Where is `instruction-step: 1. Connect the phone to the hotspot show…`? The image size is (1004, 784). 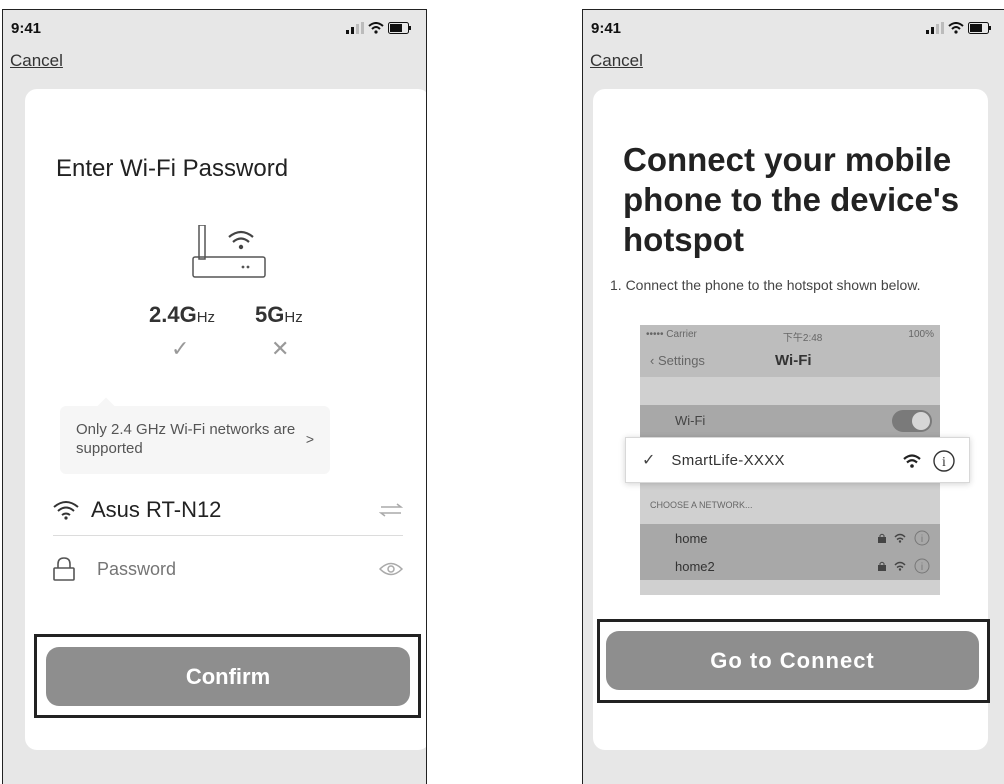 instruction-step: 1. Connect the phone to the hotspot show… is located at coordinates (765, 285).